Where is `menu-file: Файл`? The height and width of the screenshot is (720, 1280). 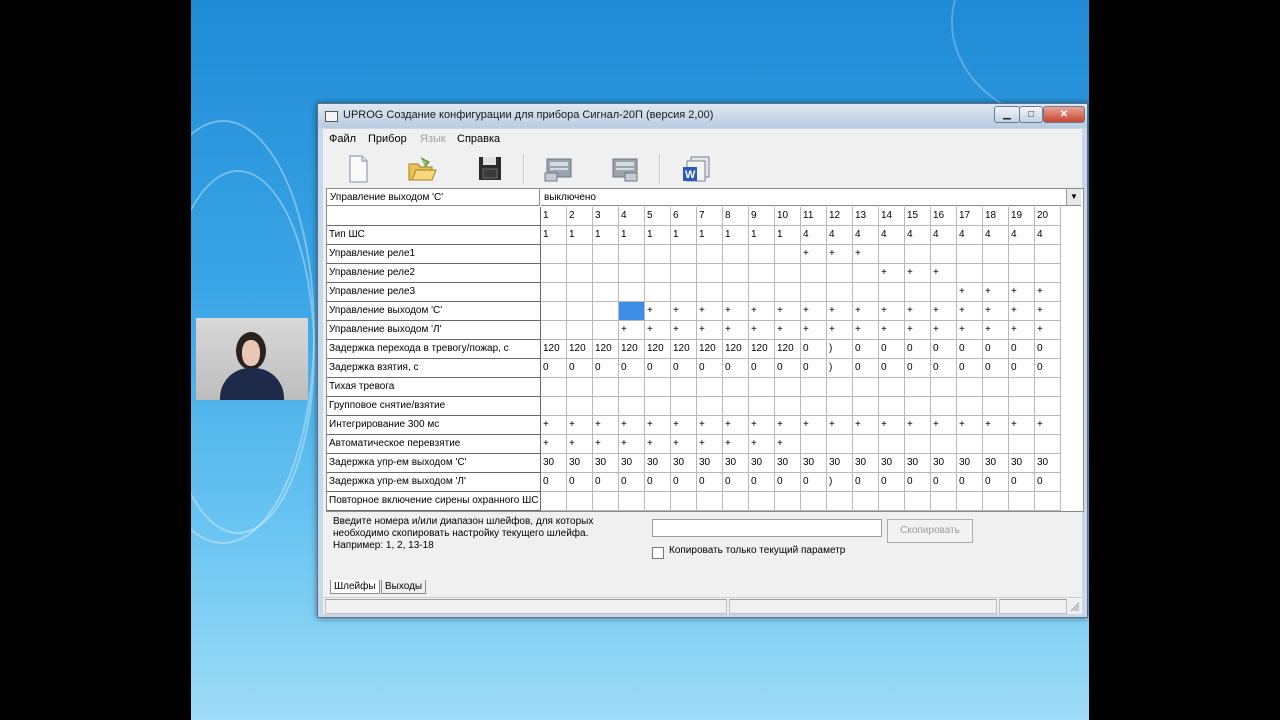
menu-file: Файл is located at coordinates (342, 139).